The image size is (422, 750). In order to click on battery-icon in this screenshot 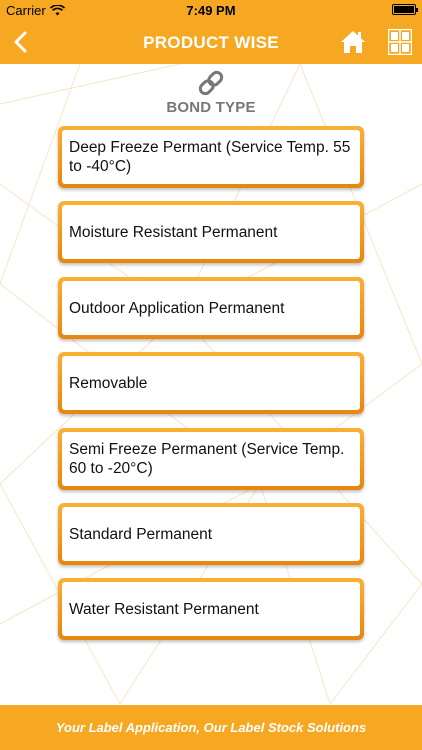, I will do `click(405, 9)`.